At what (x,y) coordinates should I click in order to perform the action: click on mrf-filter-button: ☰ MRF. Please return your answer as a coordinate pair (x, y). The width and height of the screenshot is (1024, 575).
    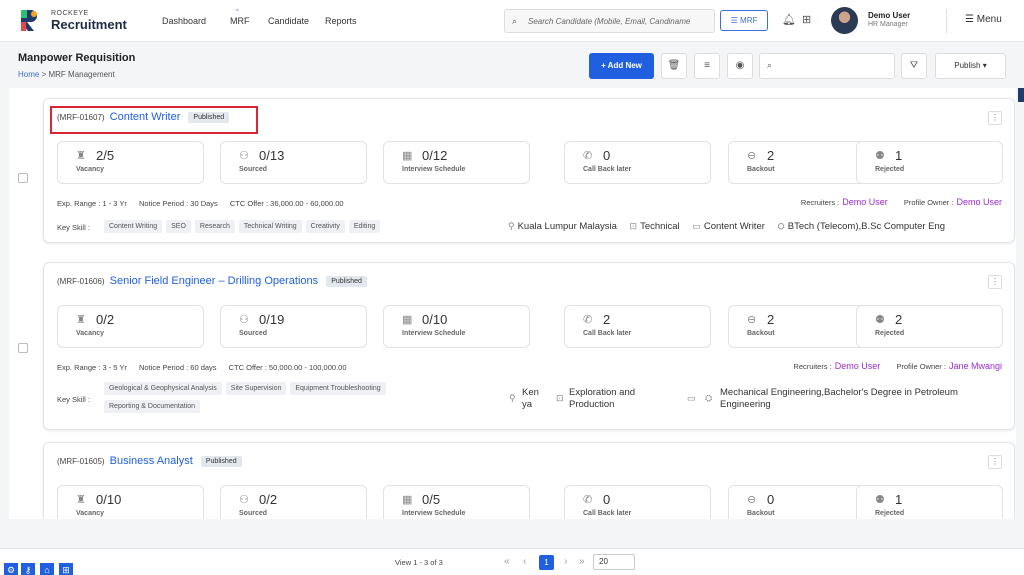
    Looking at the image, I should click on (744, 20).